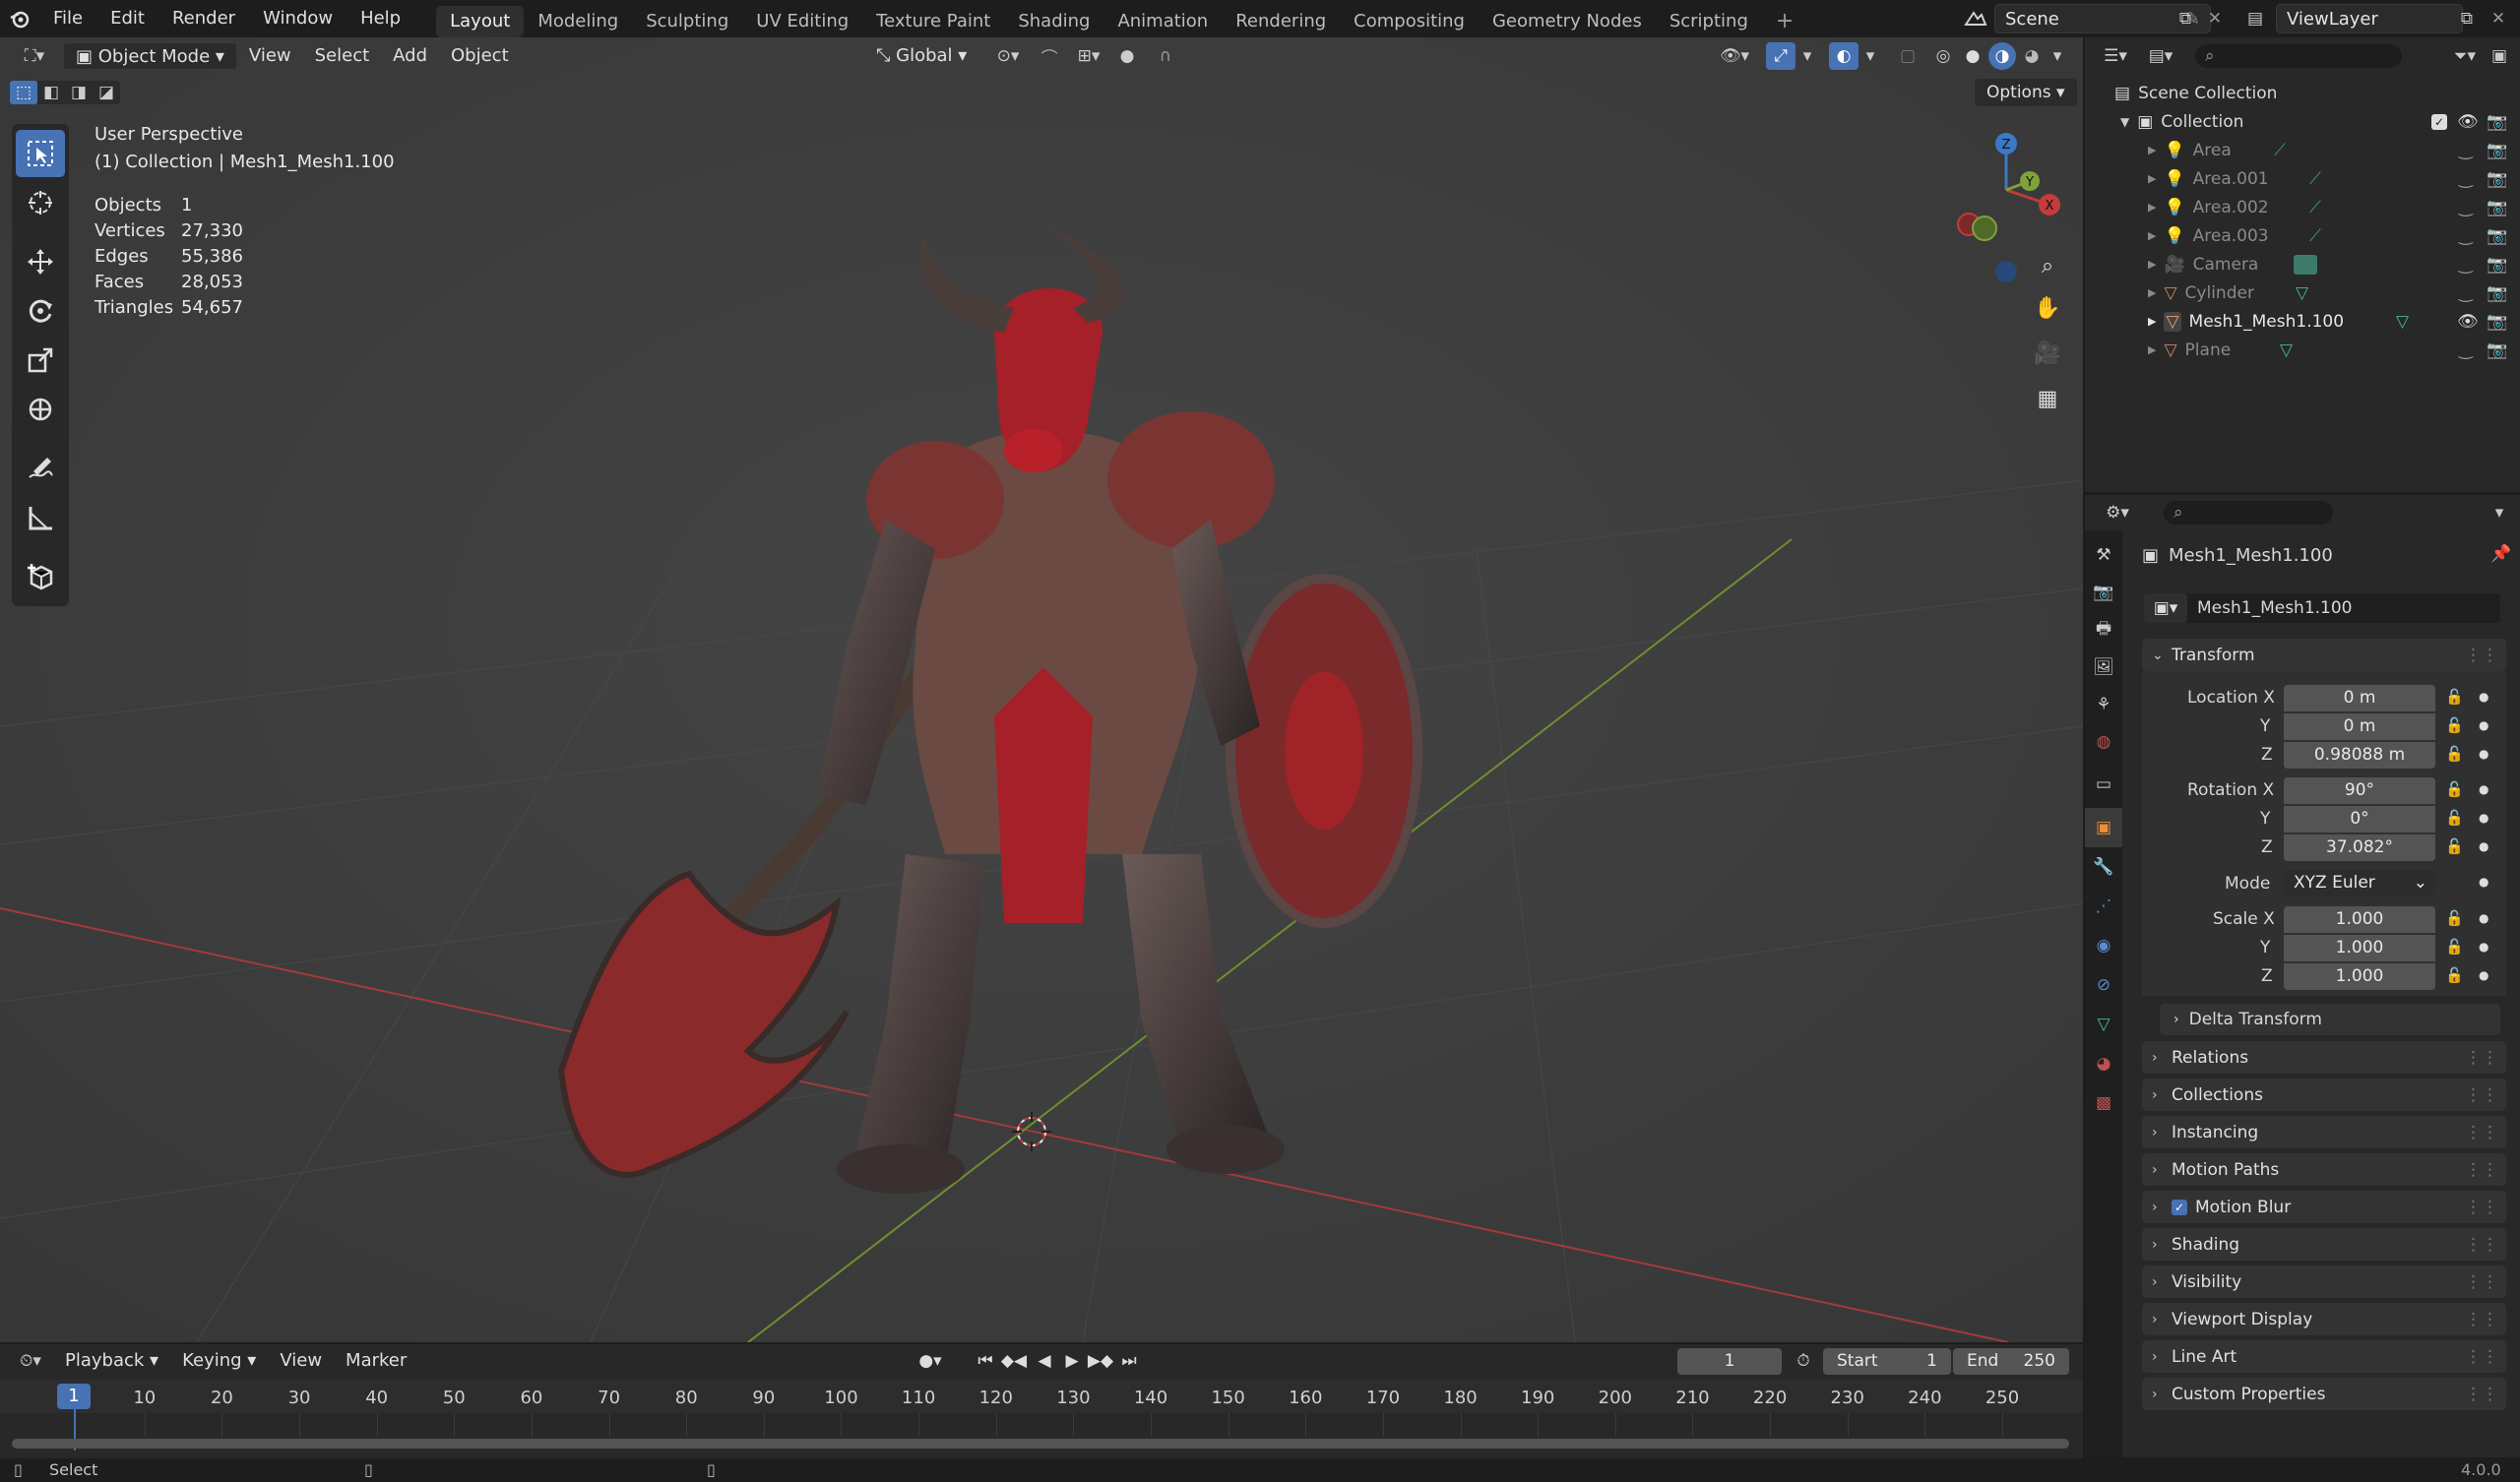 This screenshot has height=1482, width=2520. I want to click on select-extend-icon: ◧, so click(51, 92).